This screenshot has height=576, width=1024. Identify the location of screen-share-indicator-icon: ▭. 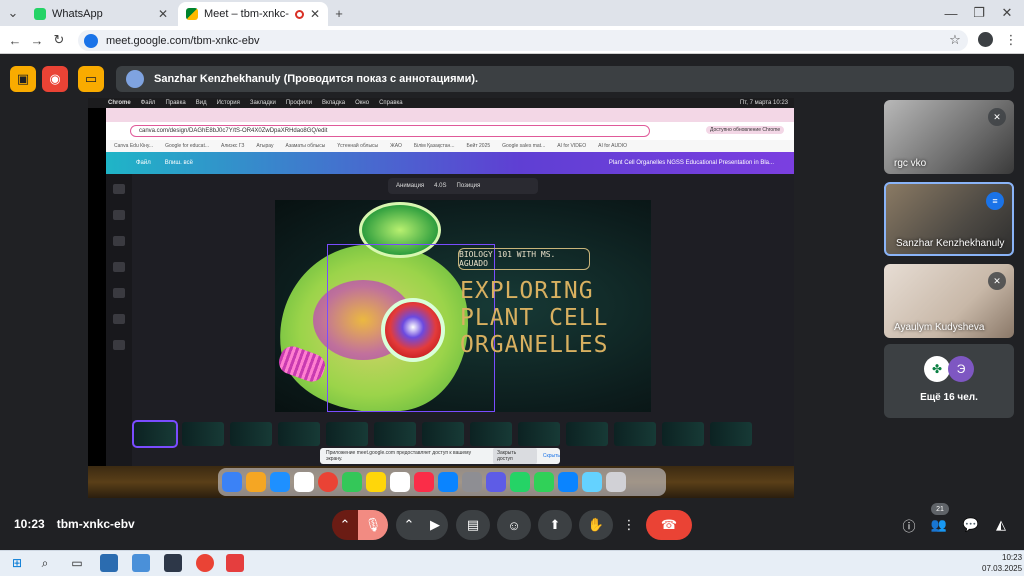
(91, 79).